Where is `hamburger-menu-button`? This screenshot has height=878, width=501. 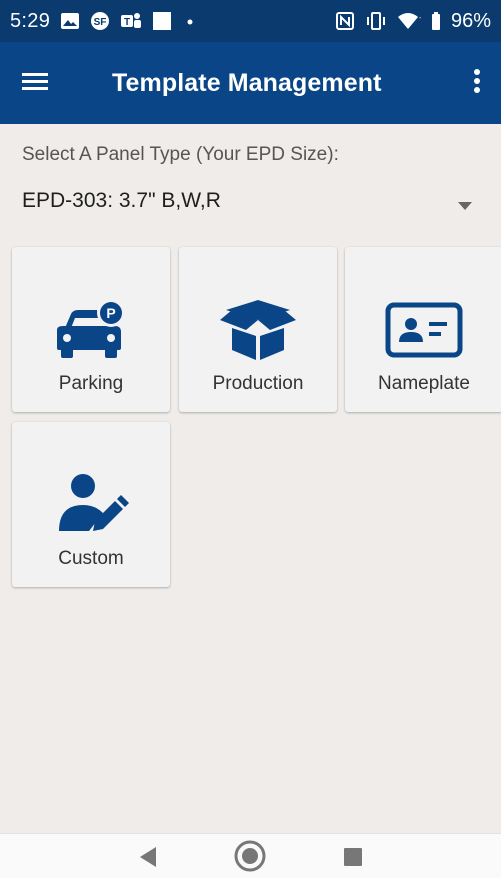 hamburger-menu-button is located at coordinates (35, 83).